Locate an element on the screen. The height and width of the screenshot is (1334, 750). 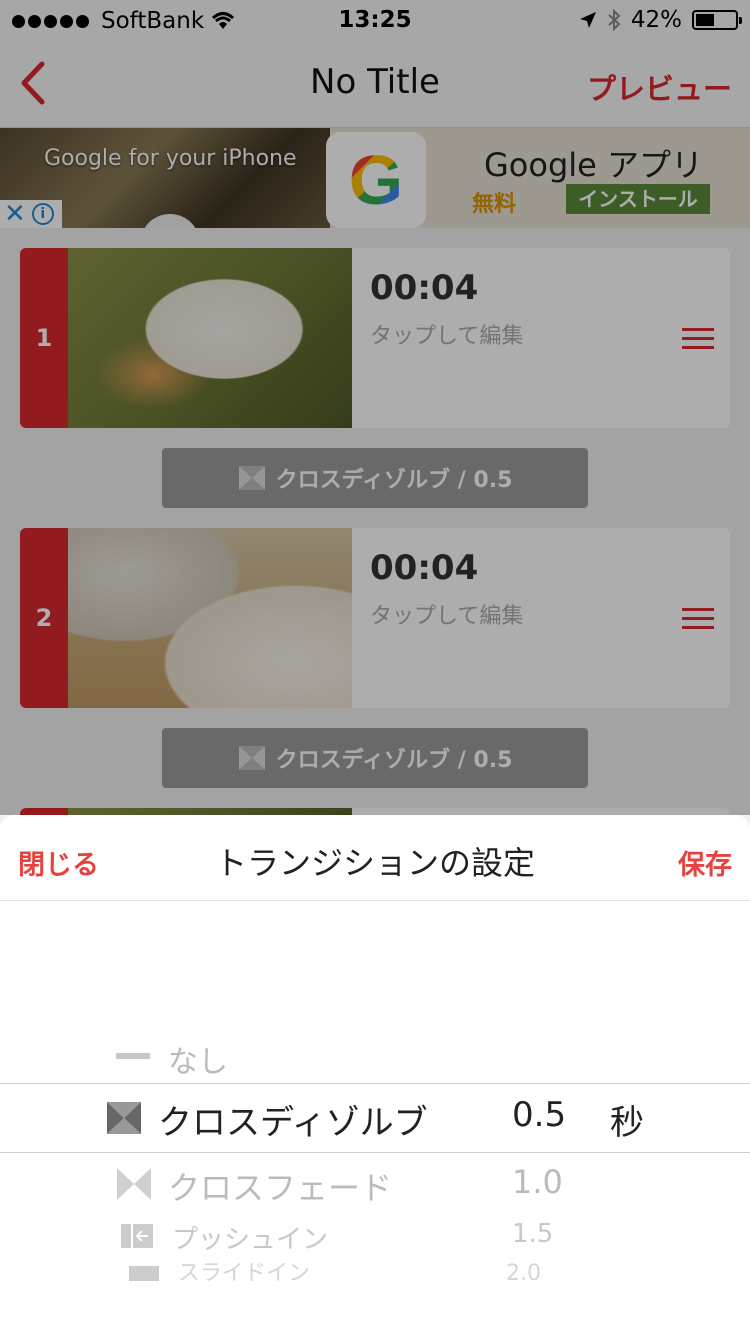
picker-duration-value: 0.5 is located at coordinates (539, 1115).